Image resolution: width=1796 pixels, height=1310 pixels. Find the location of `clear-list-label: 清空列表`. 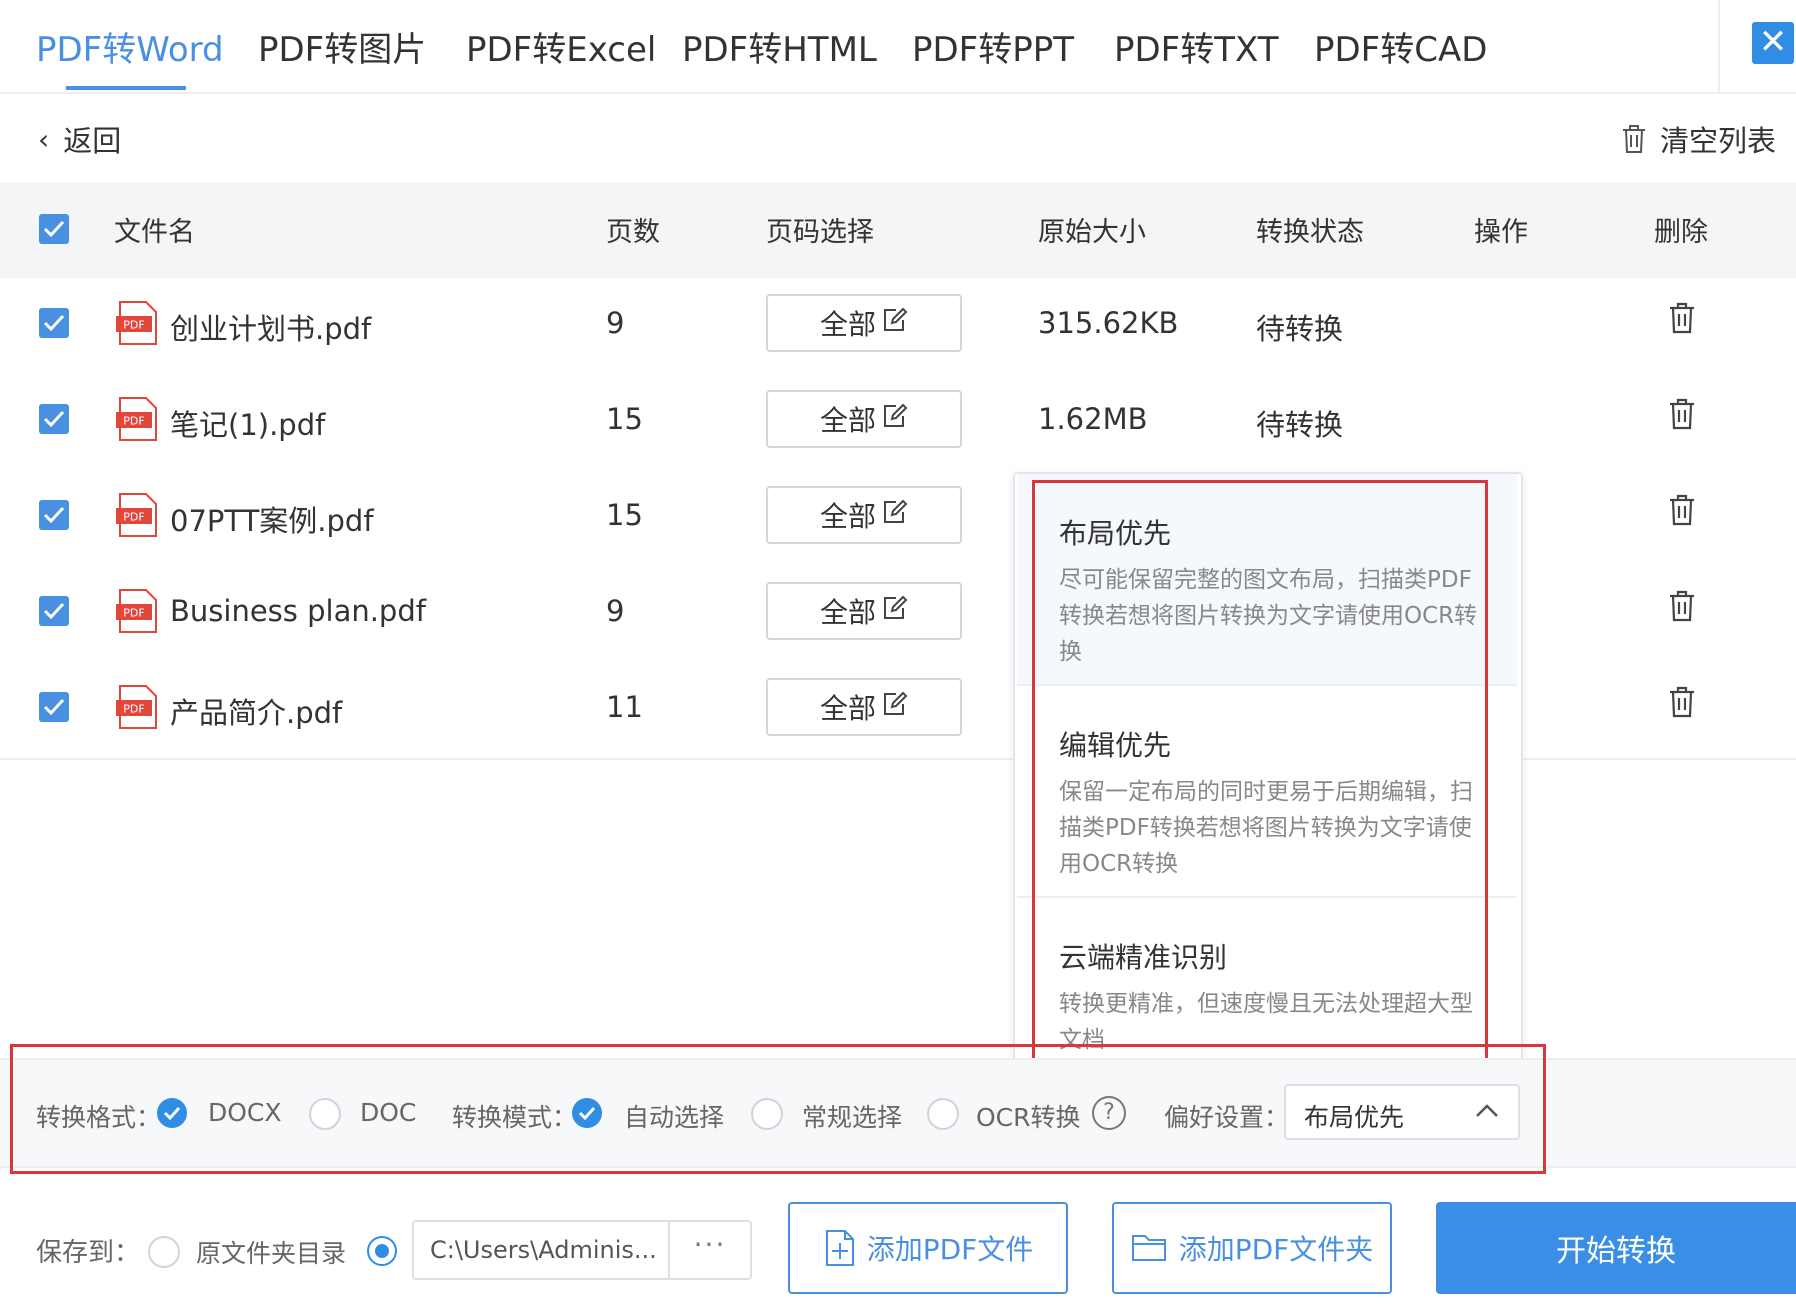

clear-list-label: 清空列表 is located at coordinates (1717, 141).